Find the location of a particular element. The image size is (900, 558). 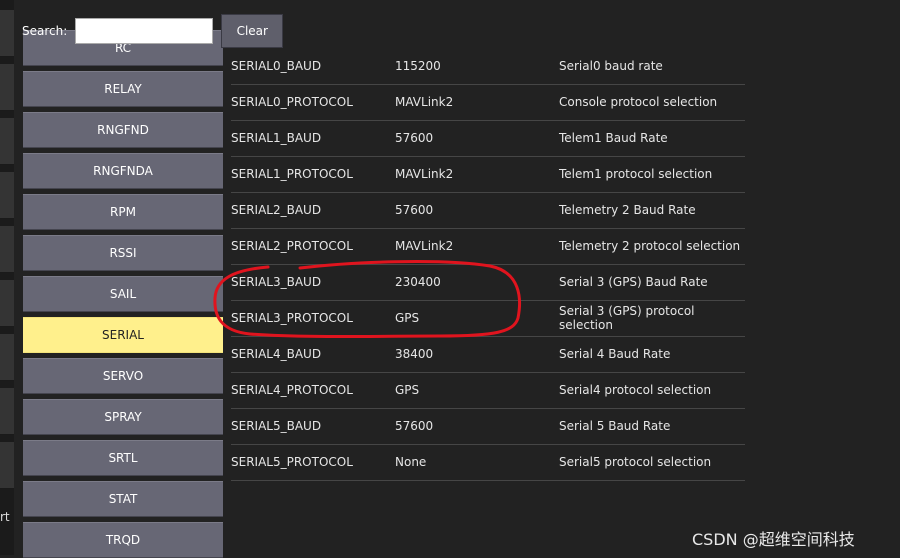

param-value: None is located at coordinates (477, 462).